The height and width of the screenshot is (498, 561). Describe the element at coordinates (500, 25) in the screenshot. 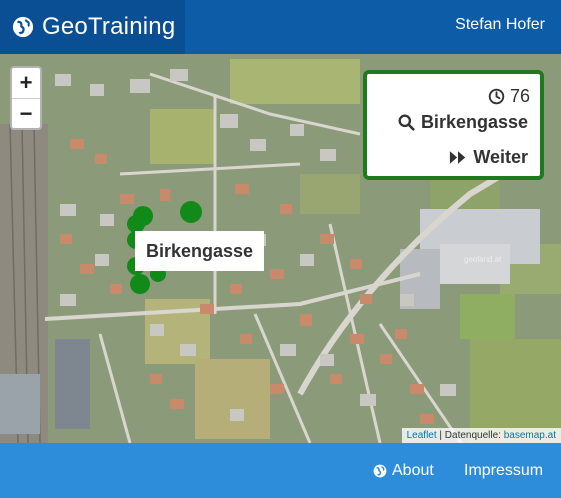

I see `user-name: Stefan Hofer` at that location.